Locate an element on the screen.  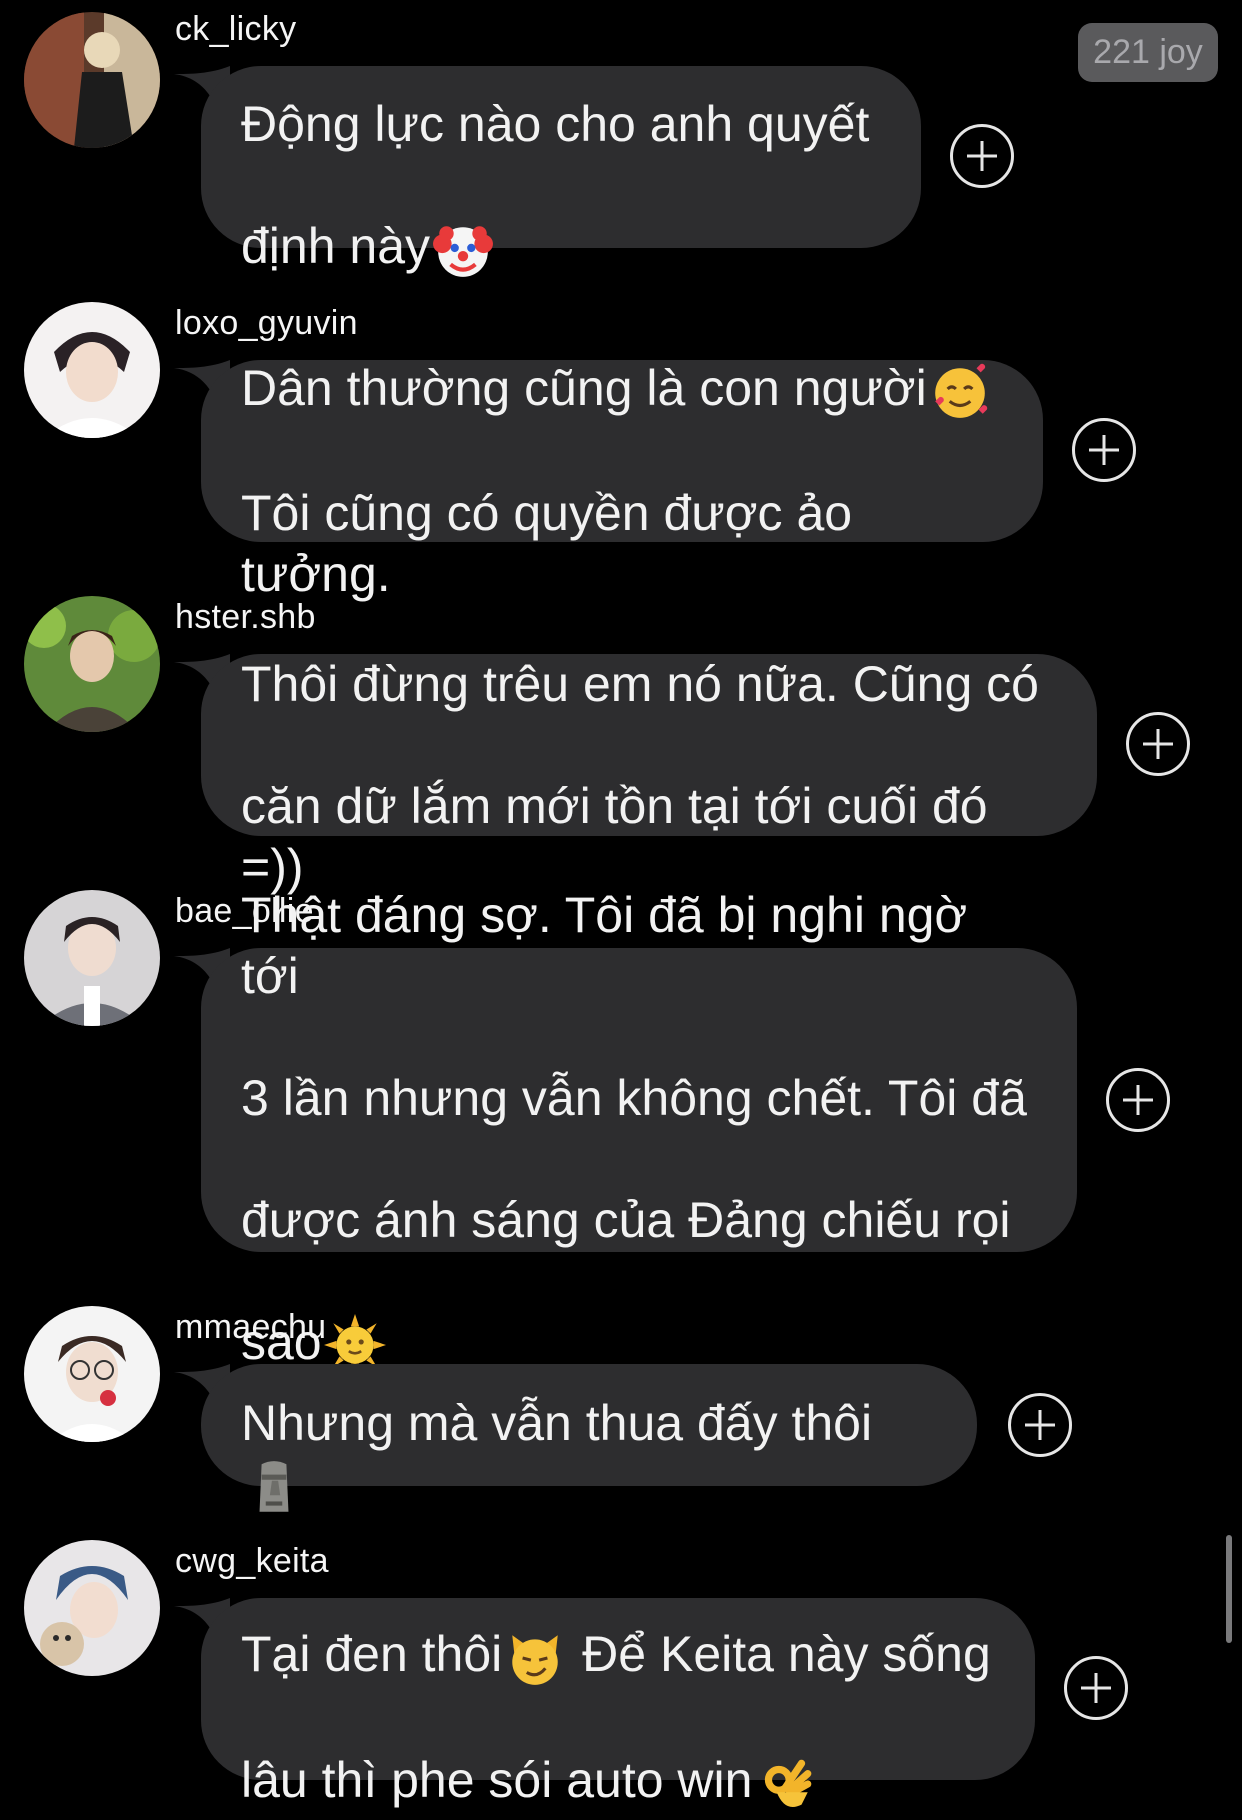
ok-hand-icon is located at coordinates (788, 1783).